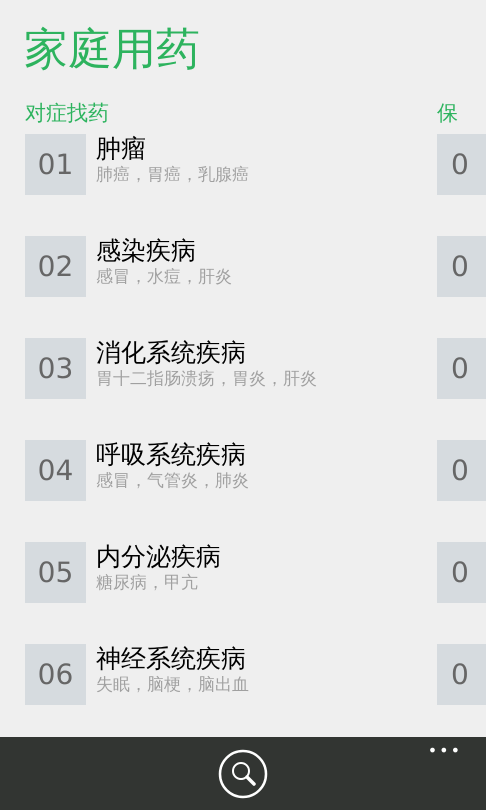 The height and width of the screenshot is (810, 486). I want to click on category-name: 感染疾病, so click(164, 251).